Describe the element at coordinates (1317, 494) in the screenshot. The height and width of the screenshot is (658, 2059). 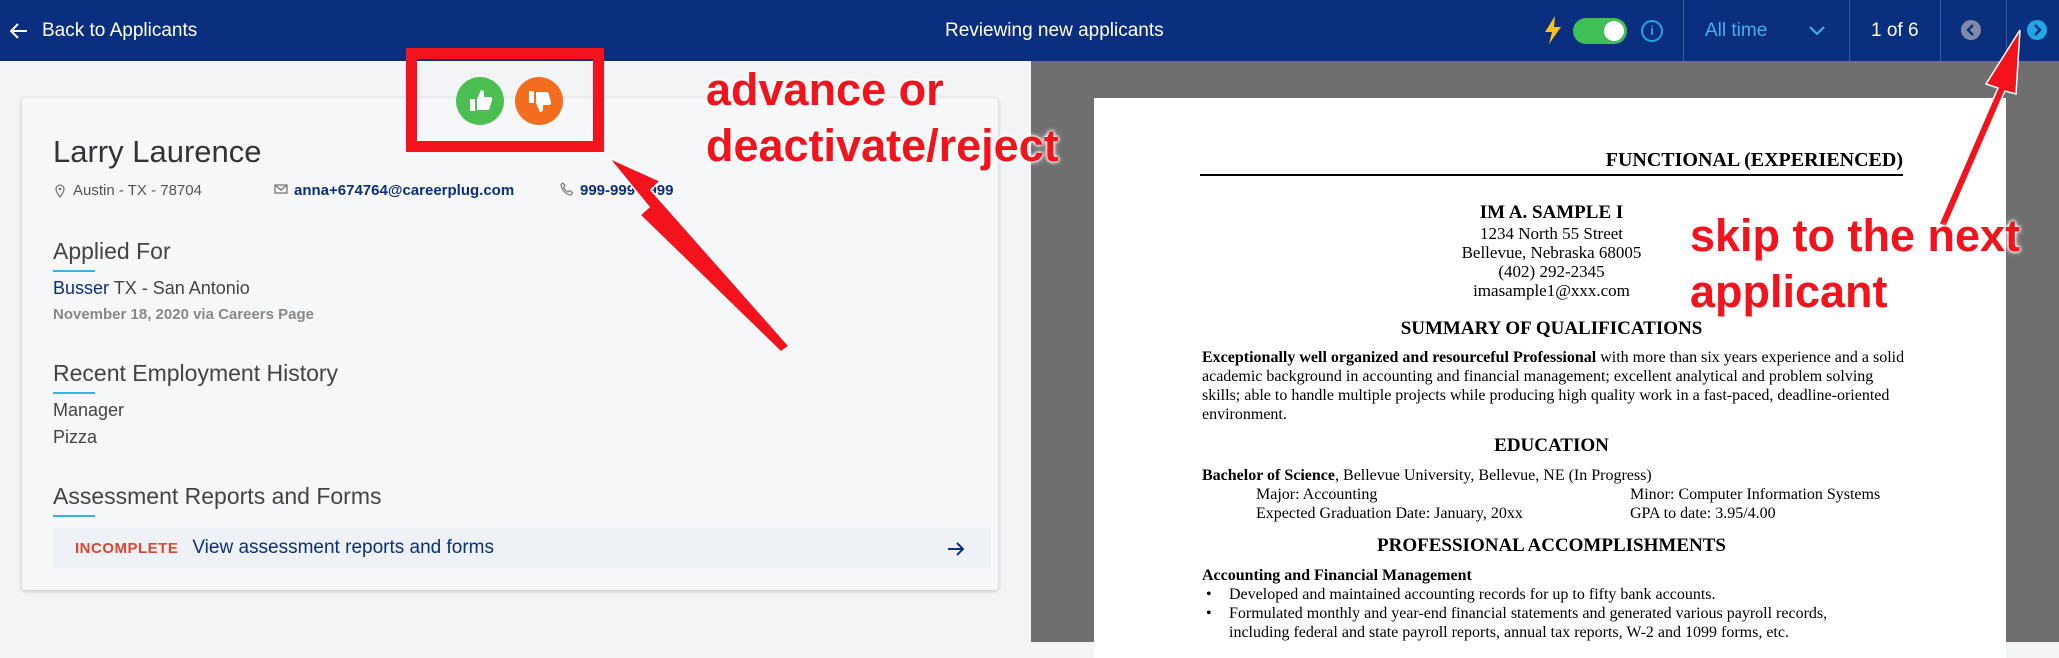
I see `major: Major: Accounting` at that location.